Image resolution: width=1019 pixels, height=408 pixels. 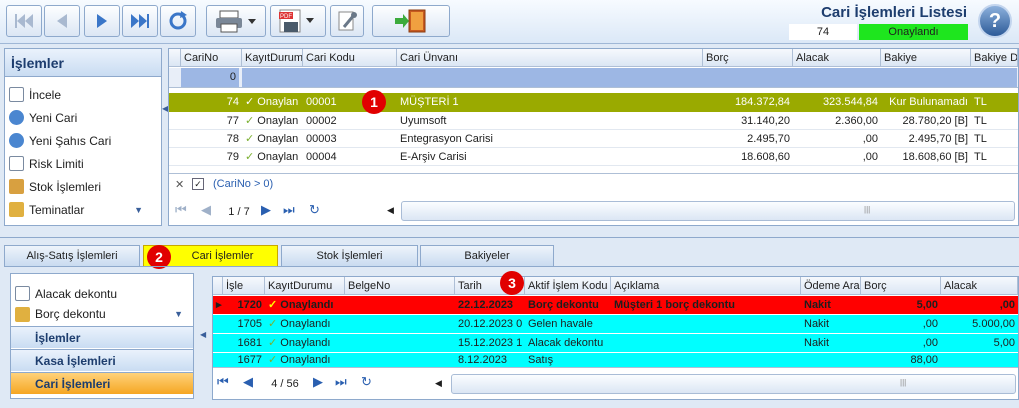 I want to click on table-row: 1677 ✓ Onaylandı 8.12.2023 Satış 88,00, so click(x=615, y=360).